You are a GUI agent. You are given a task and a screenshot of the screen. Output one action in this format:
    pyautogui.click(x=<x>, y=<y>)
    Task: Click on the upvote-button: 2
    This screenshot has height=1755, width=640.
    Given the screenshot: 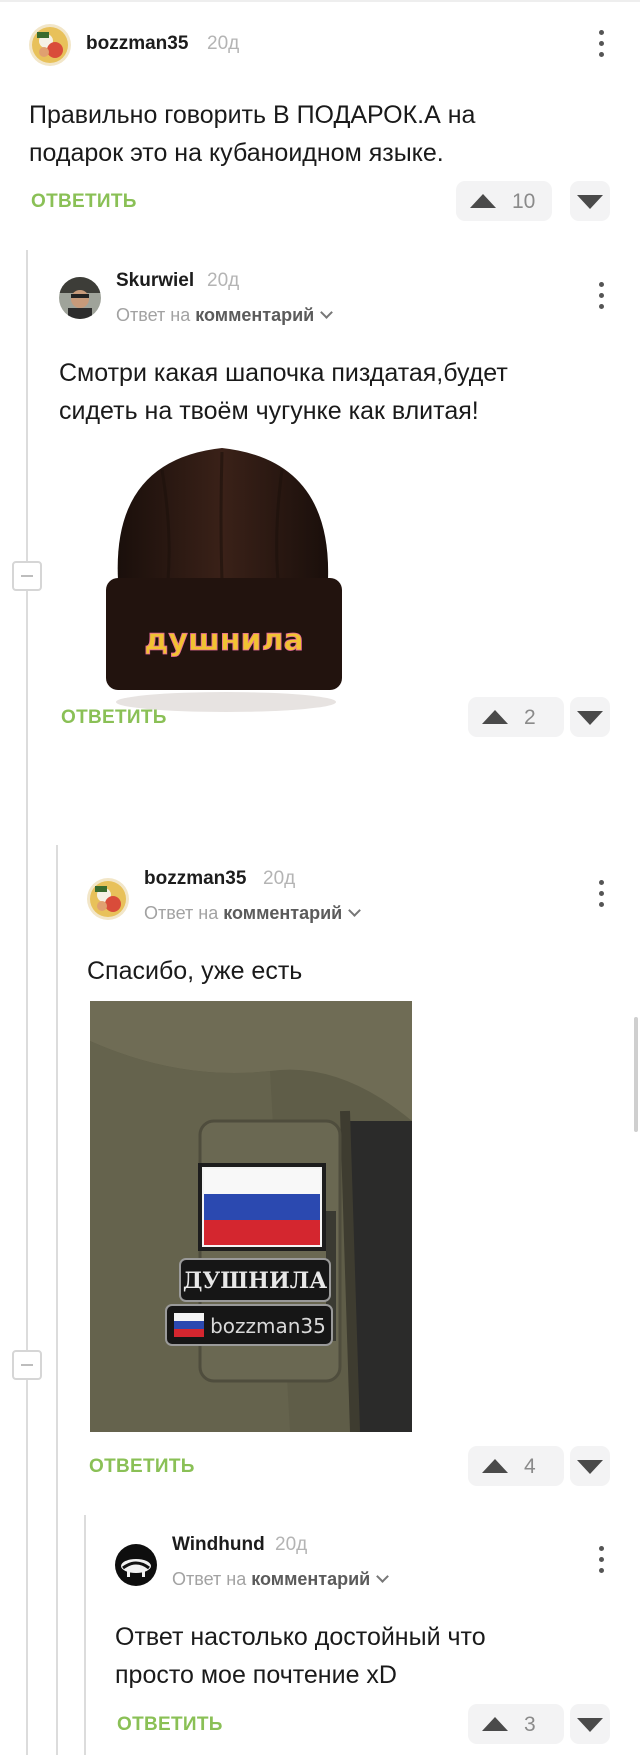 What is the action you would take?
    pyautogui.click(x=516, y=717)
    